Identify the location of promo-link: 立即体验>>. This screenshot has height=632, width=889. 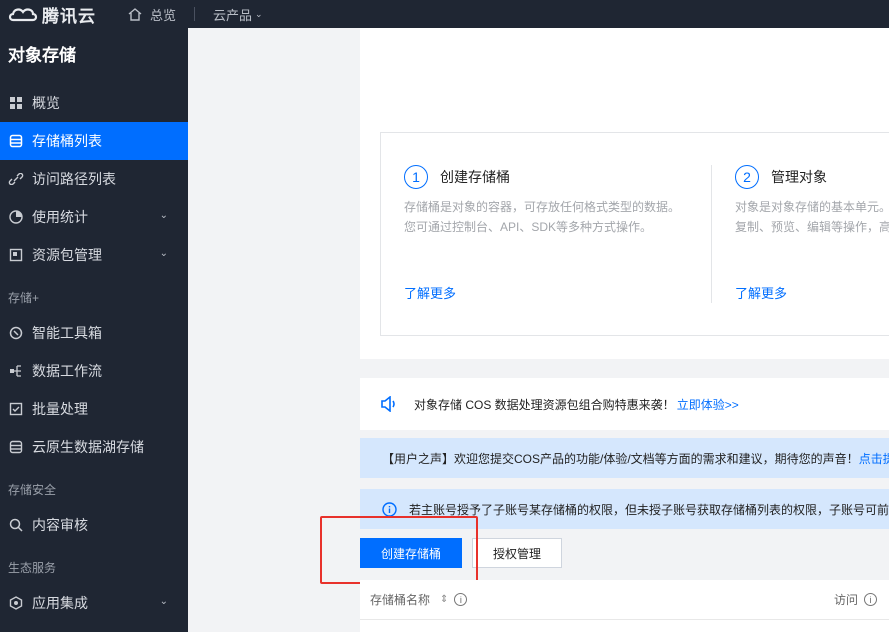
(708, 404).